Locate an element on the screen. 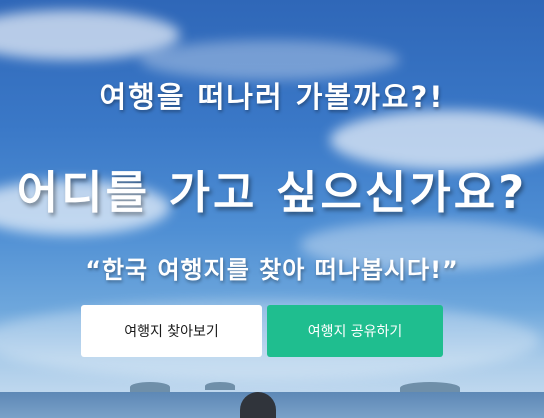 This screenshot has height=418, width=544. hero-subtitle: 여행을 떠나러 가볼까요?! is located at coordinates (272, 97).